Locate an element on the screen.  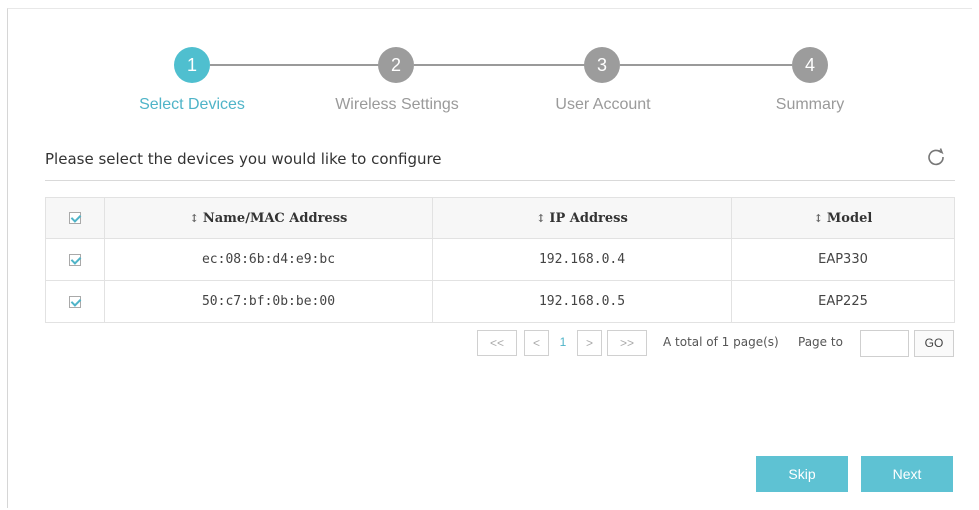
divider is located at coordinates (500, 180).